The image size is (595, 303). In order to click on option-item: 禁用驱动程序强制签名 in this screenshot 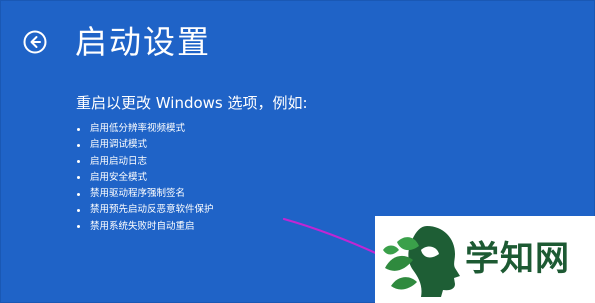, I will do `click(145, 194)`.